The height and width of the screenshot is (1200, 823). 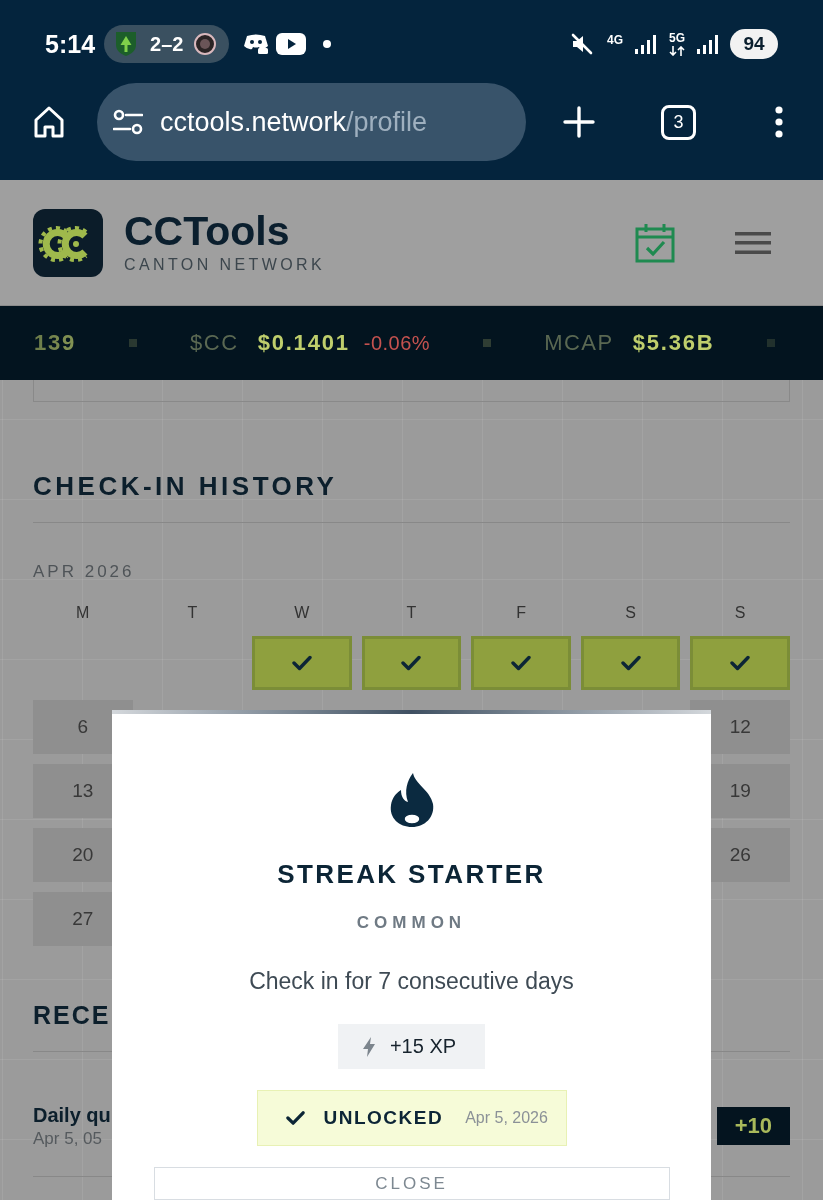 What do you see at coordinates (753, 1126) in the screenshot?
I see `points-badge: +10` at bounding box center [753, 1126].